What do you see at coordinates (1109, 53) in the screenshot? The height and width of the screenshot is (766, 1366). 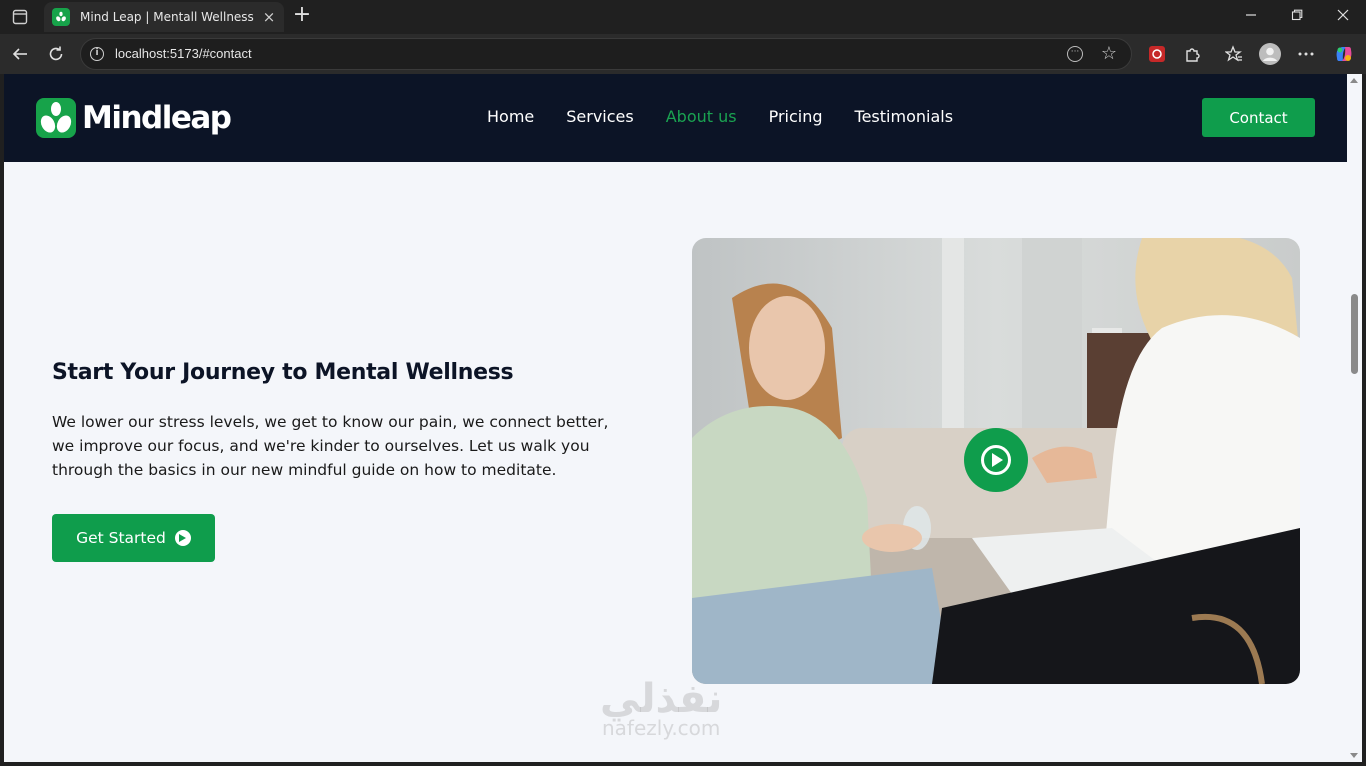 I see `favorite-star-icon: ☆` at bounding box center [1109, 53].